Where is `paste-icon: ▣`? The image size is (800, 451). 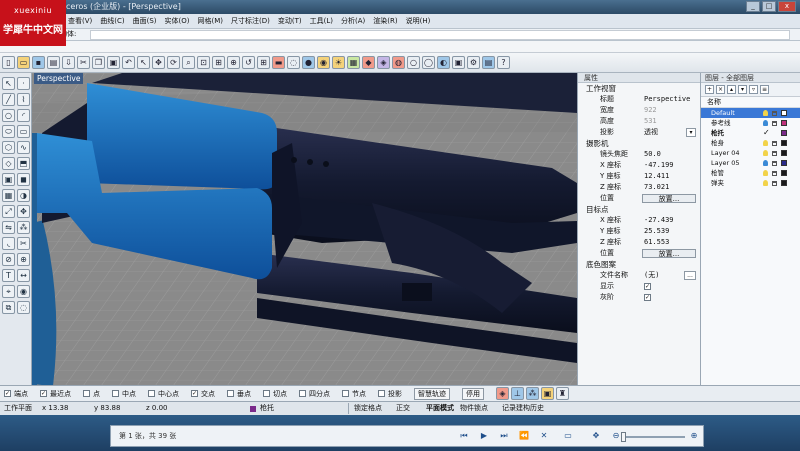
paste-icon: ▣ is located at coordinates (113, 62).